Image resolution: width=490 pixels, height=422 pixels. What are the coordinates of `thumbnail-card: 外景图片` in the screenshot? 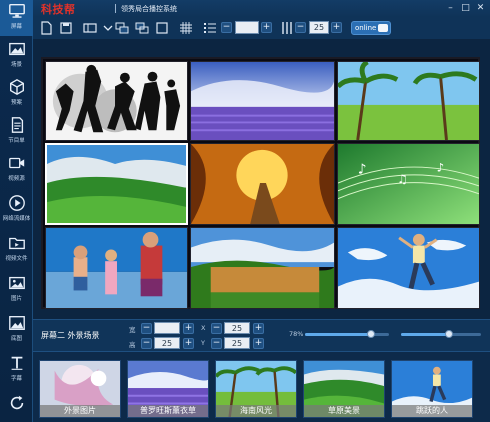 It's located at (80, 389).